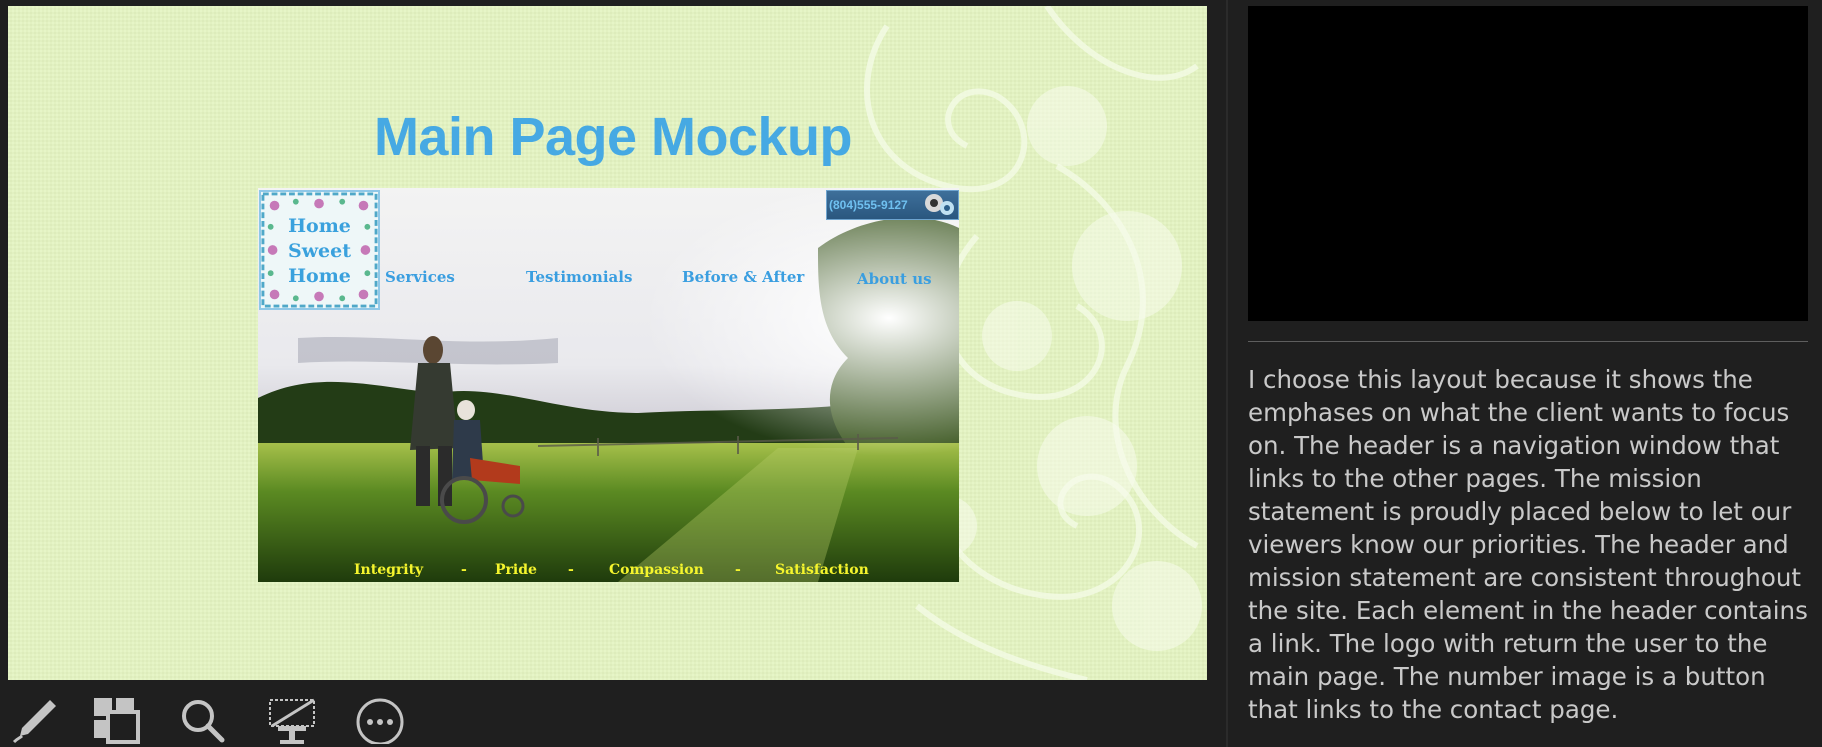 This screenshot has height=747, width=1822. Describe the element at coordinates (420, 277) in the screenshot. I see `nav-link-services: Services` at that location.